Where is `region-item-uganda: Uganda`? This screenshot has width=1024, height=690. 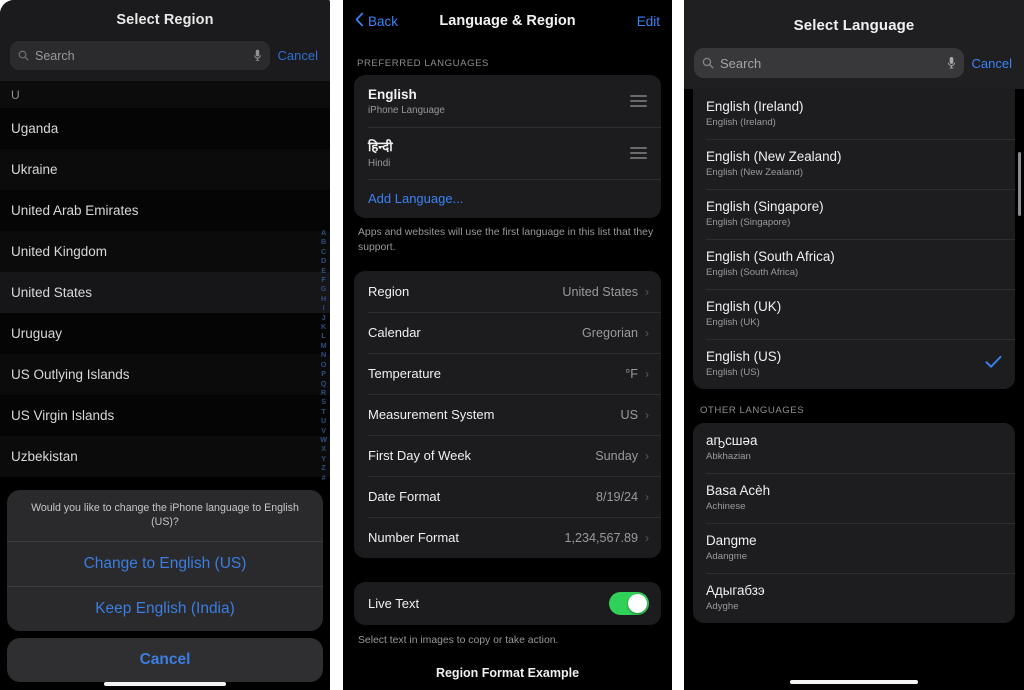 region-item-uganda: Uganda is located at coordinates (165, 128).